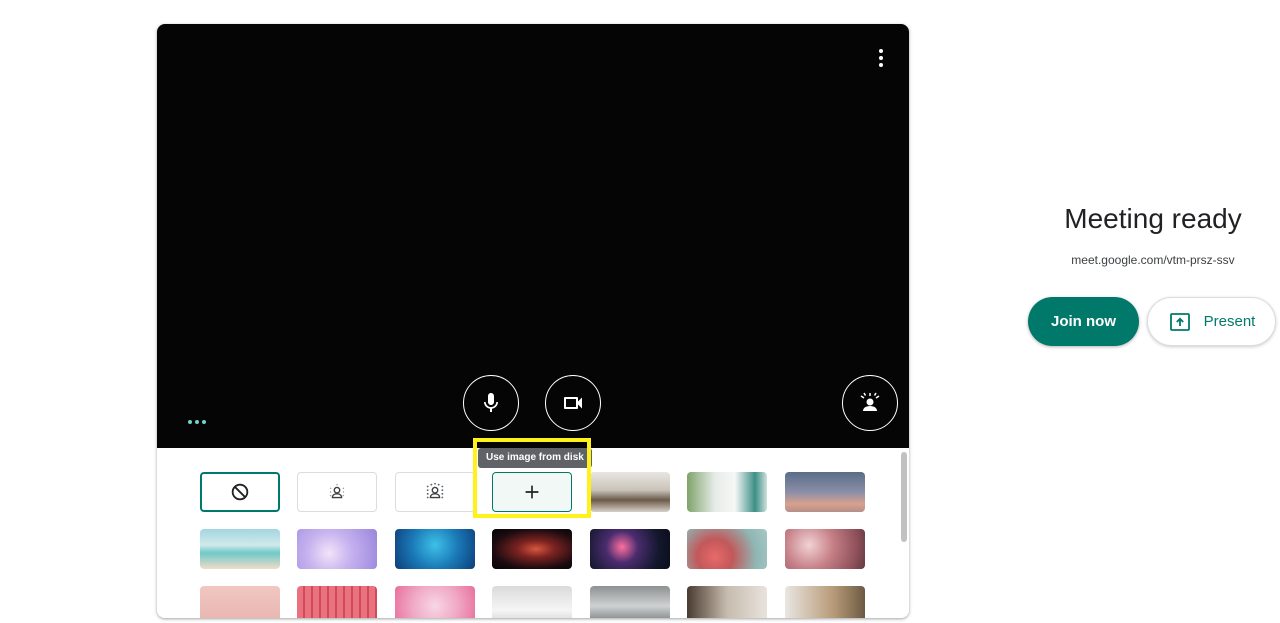 The height and width of the screenshot is (623, 1280). What do you see at coordinates (1083, 321) in the screenshot?
I see `join-now-button: Join now` at bounding box center [1083, 321].